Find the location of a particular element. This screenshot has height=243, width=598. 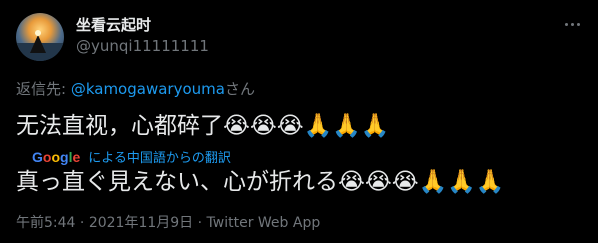

tweet-original-text: 无法直视，心都碎了😭😭😭🙏🙏🙏 is located at coordinates (203, 126).